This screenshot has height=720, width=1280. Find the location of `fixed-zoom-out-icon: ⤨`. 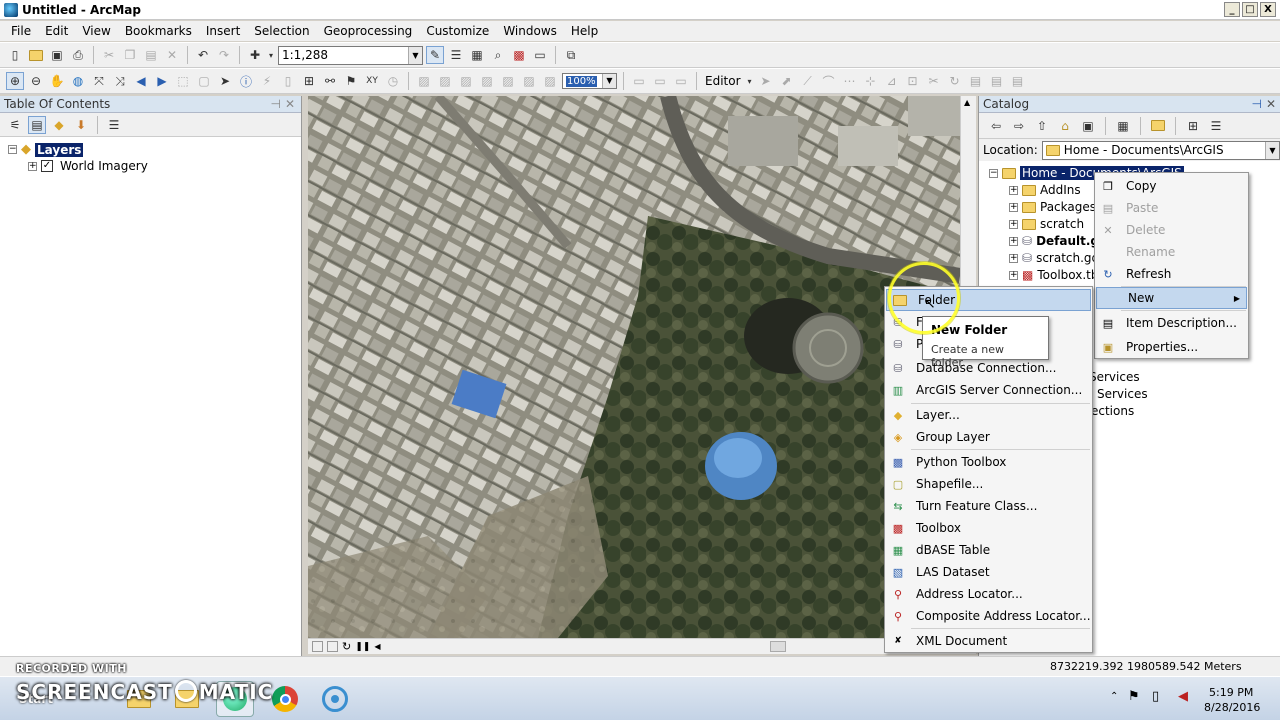

fixed-zoom-out-icon: ⤨ is located at coordinates (120, 81).